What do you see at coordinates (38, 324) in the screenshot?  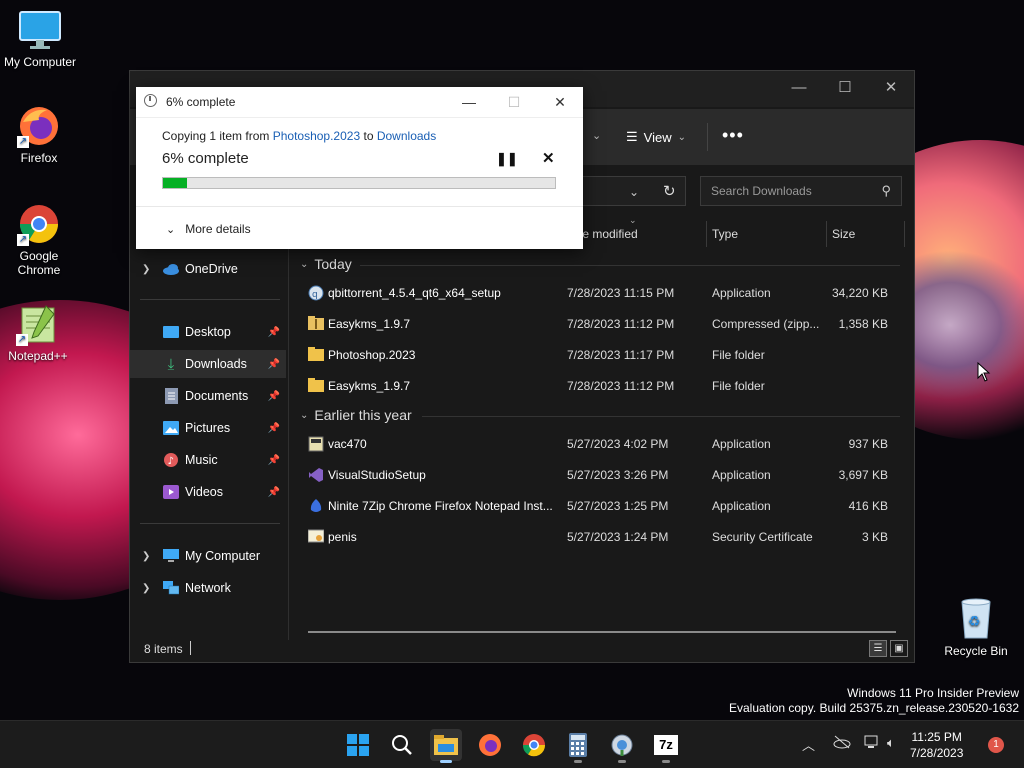 I see `notepad-plus-plus-icon: ↗` at bounding box center [38, 324].